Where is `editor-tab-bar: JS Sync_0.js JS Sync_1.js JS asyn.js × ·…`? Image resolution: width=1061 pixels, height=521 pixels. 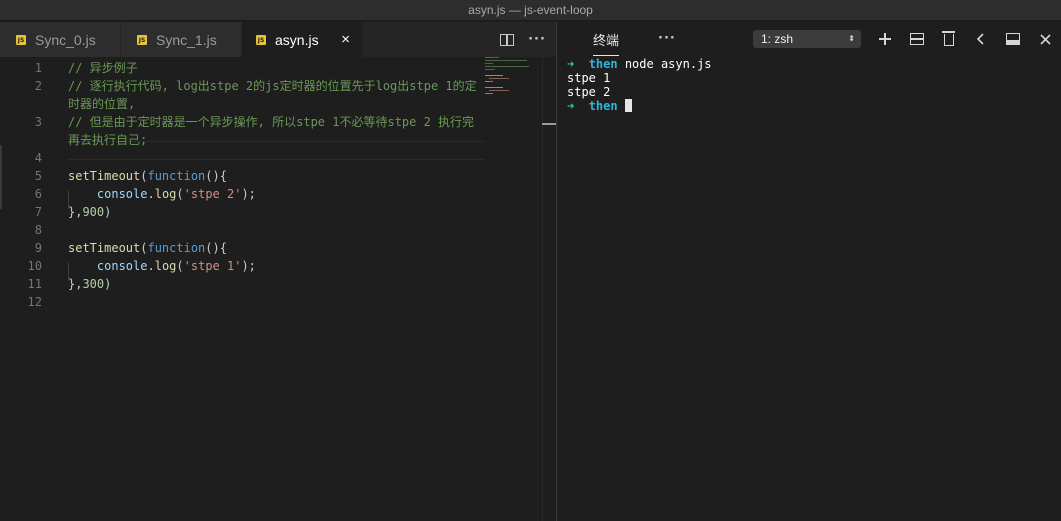
editor-tab-bar: JS Sync_0.js JS Sync_1.js JS asyn.js × ·… is located at coordinates (278, 39).